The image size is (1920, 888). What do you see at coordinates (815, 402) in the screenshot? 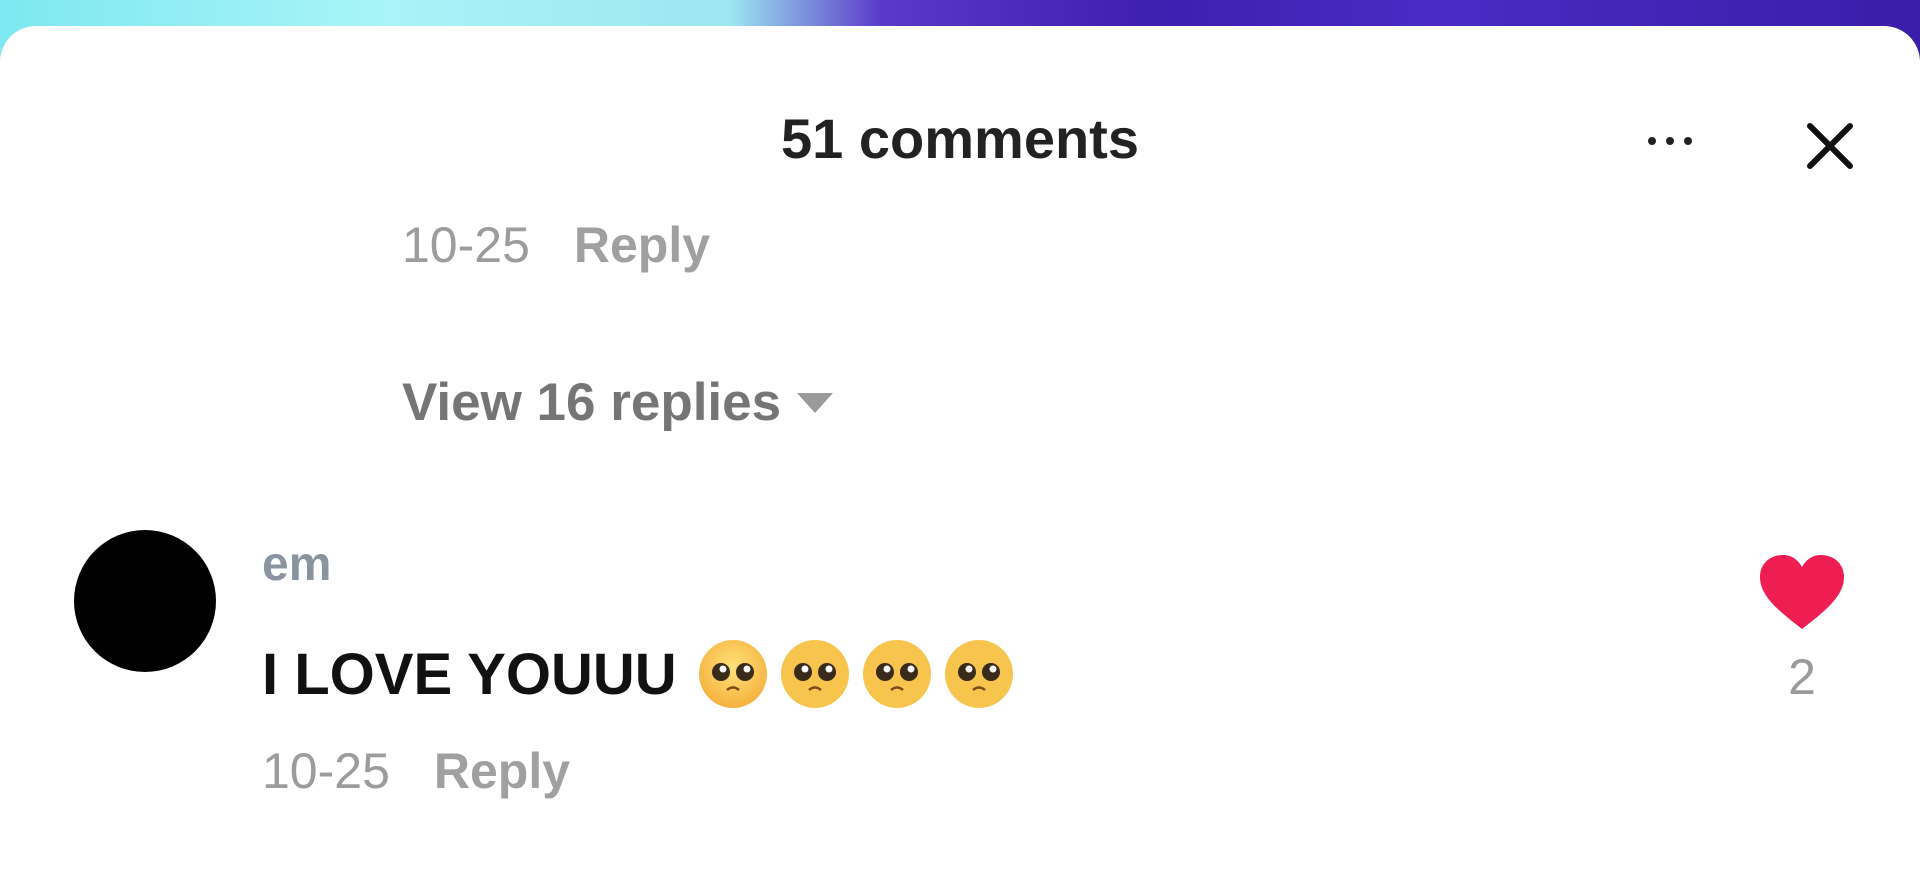
I see `caret-down-icon` at bounding box center [815, 402].